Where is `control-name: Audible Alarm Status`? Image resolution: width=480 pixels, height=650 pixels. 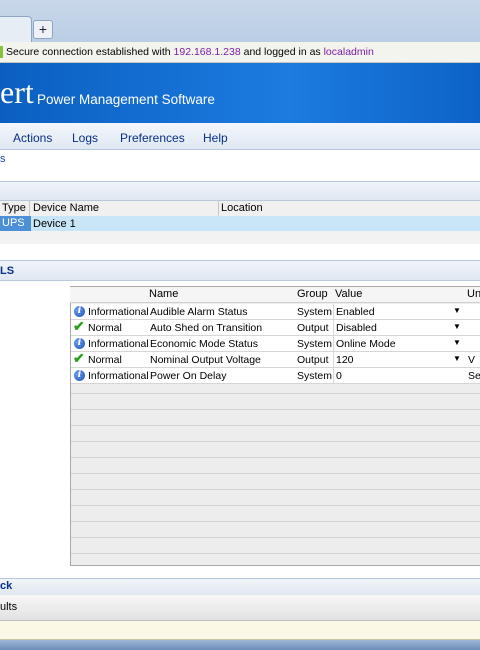
control-name: Audible Alarm Status is located at coordinates (199, 312).